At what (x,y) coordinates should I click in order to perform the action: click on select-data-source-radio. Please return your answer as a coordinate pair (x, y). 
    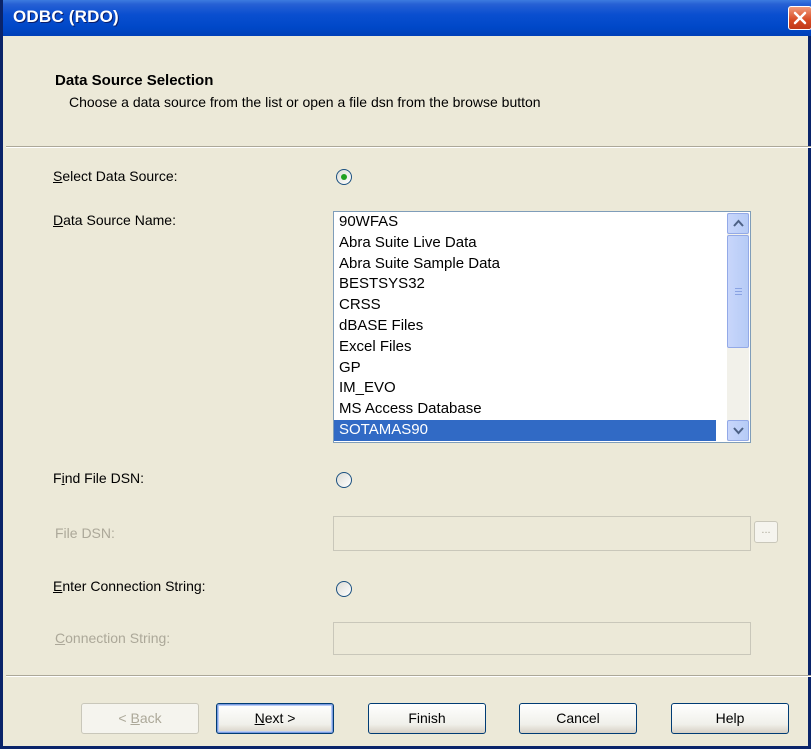
    Looking at the image, I should click on (344, 177).